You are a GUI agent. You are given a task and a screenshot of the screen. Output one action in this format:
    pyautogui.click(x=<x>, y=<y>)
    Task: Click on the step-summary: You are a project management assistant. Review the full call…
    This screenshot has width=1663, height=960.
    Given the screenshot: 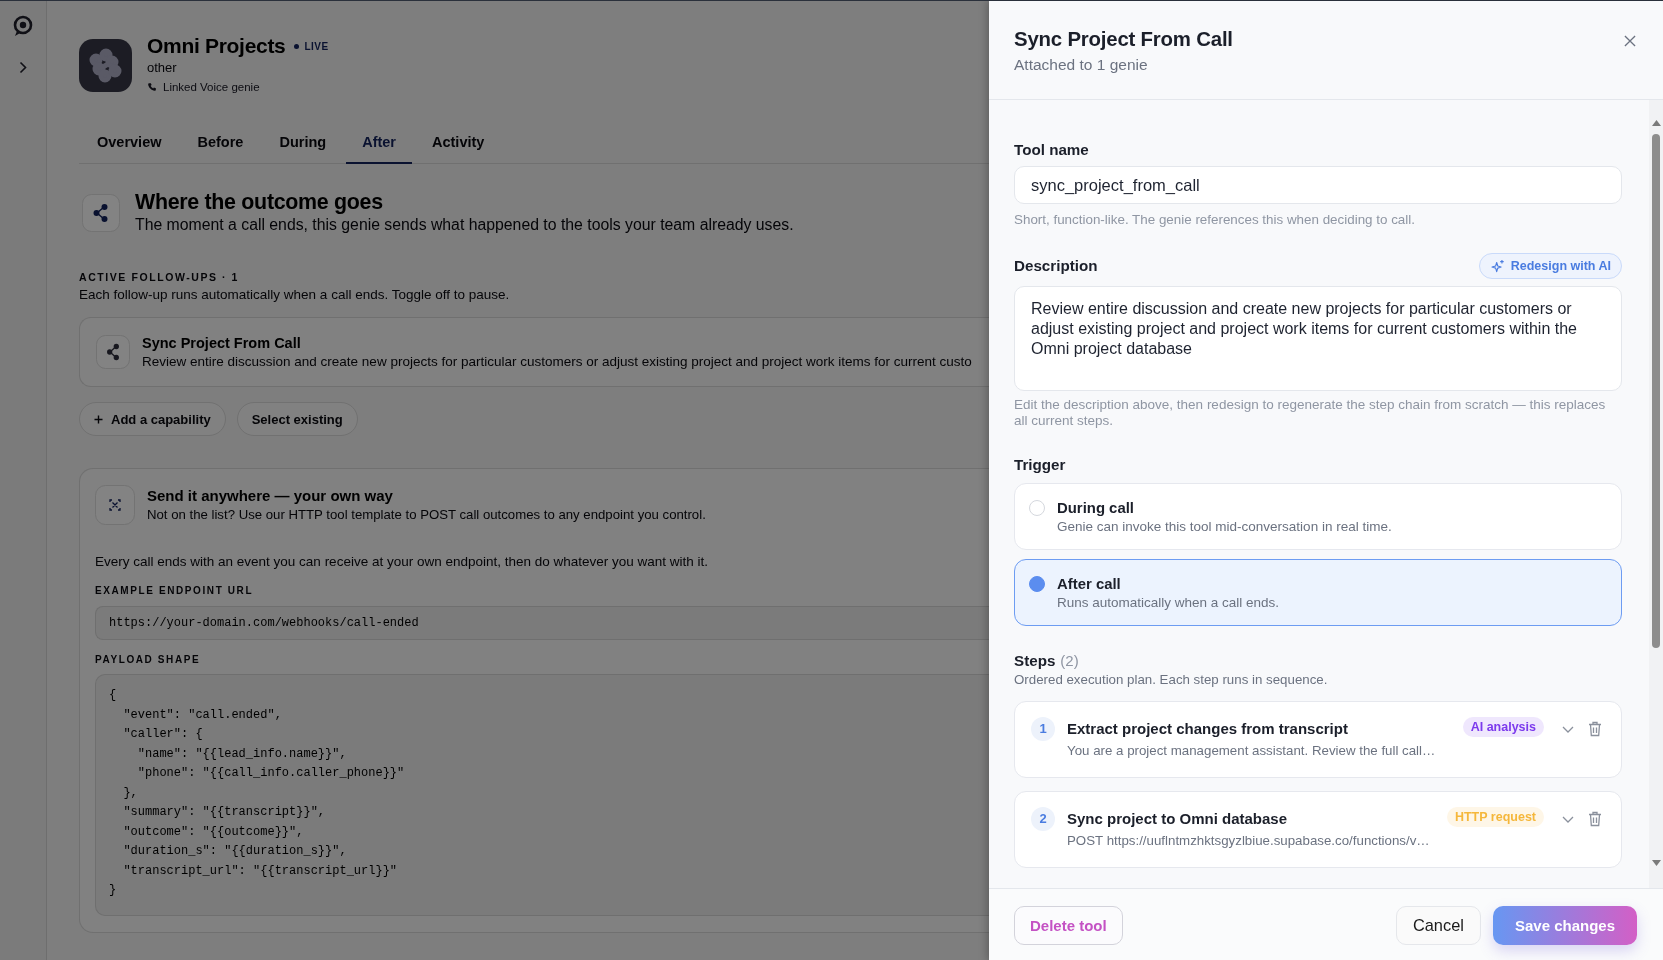 What is the action you would take?
    pyautogui.click(x=1252, y=751)
    